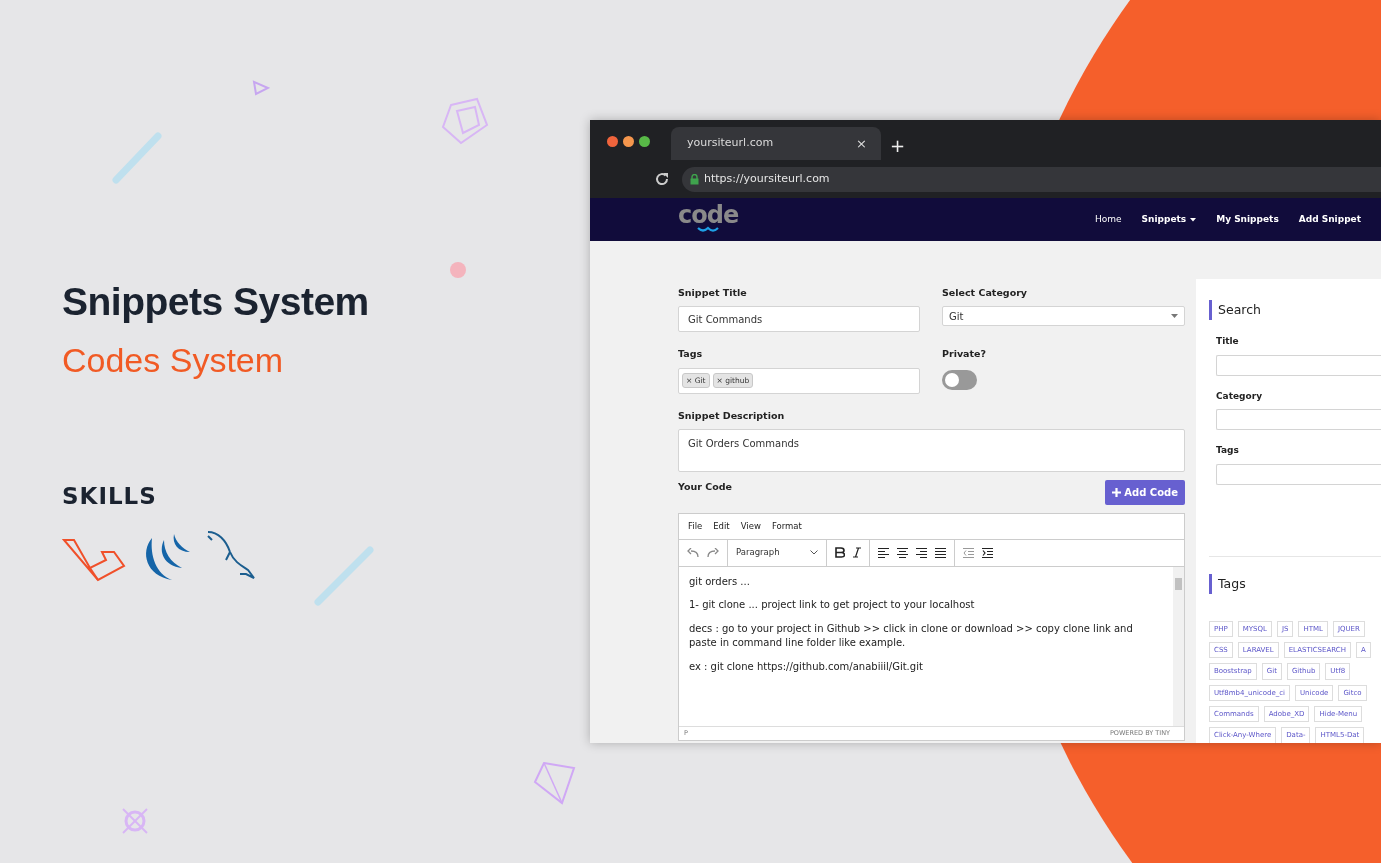 The height and width of the screenshot is (863, 1381). What do you see at coordinates (628, 141) in the screenshot?
I see `minimize-dot-icon` at bounding box center [628, 141].